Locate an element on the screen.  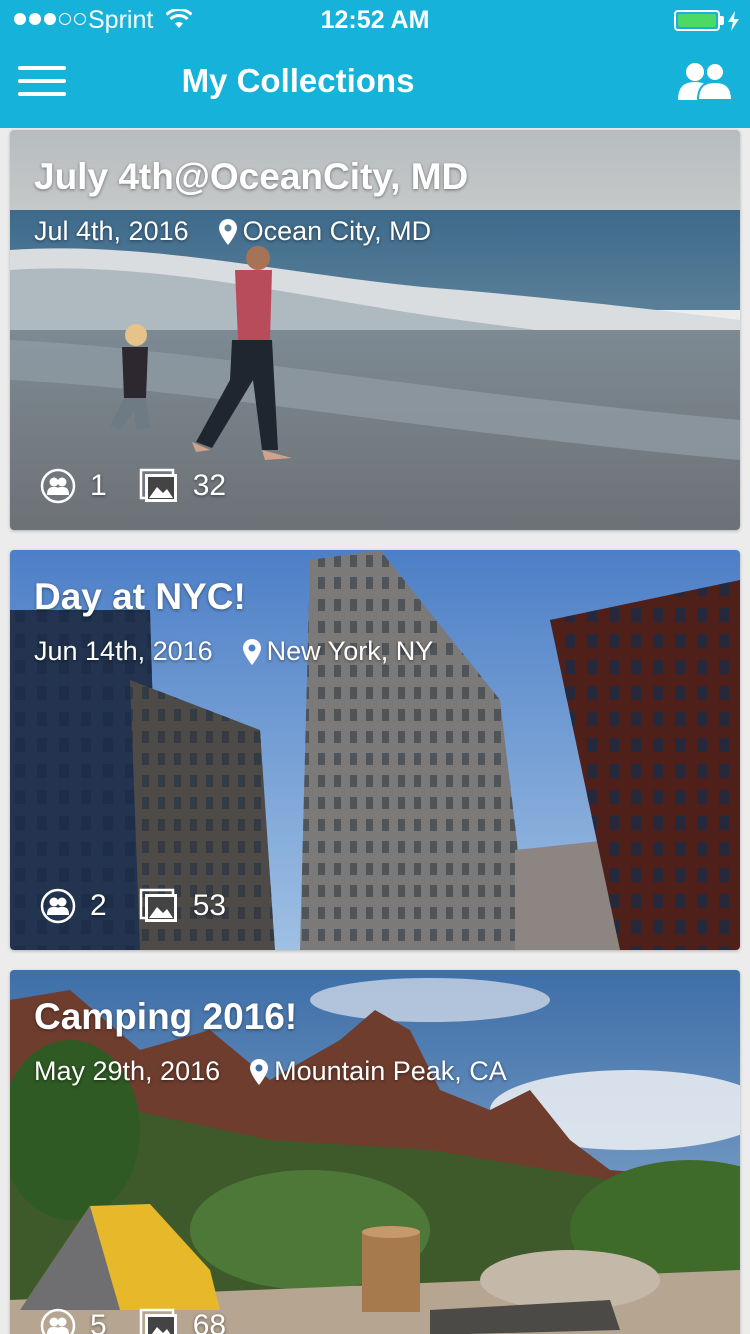
collection-location: Mountain Peak, CA is located at coordinates (390, 1071).